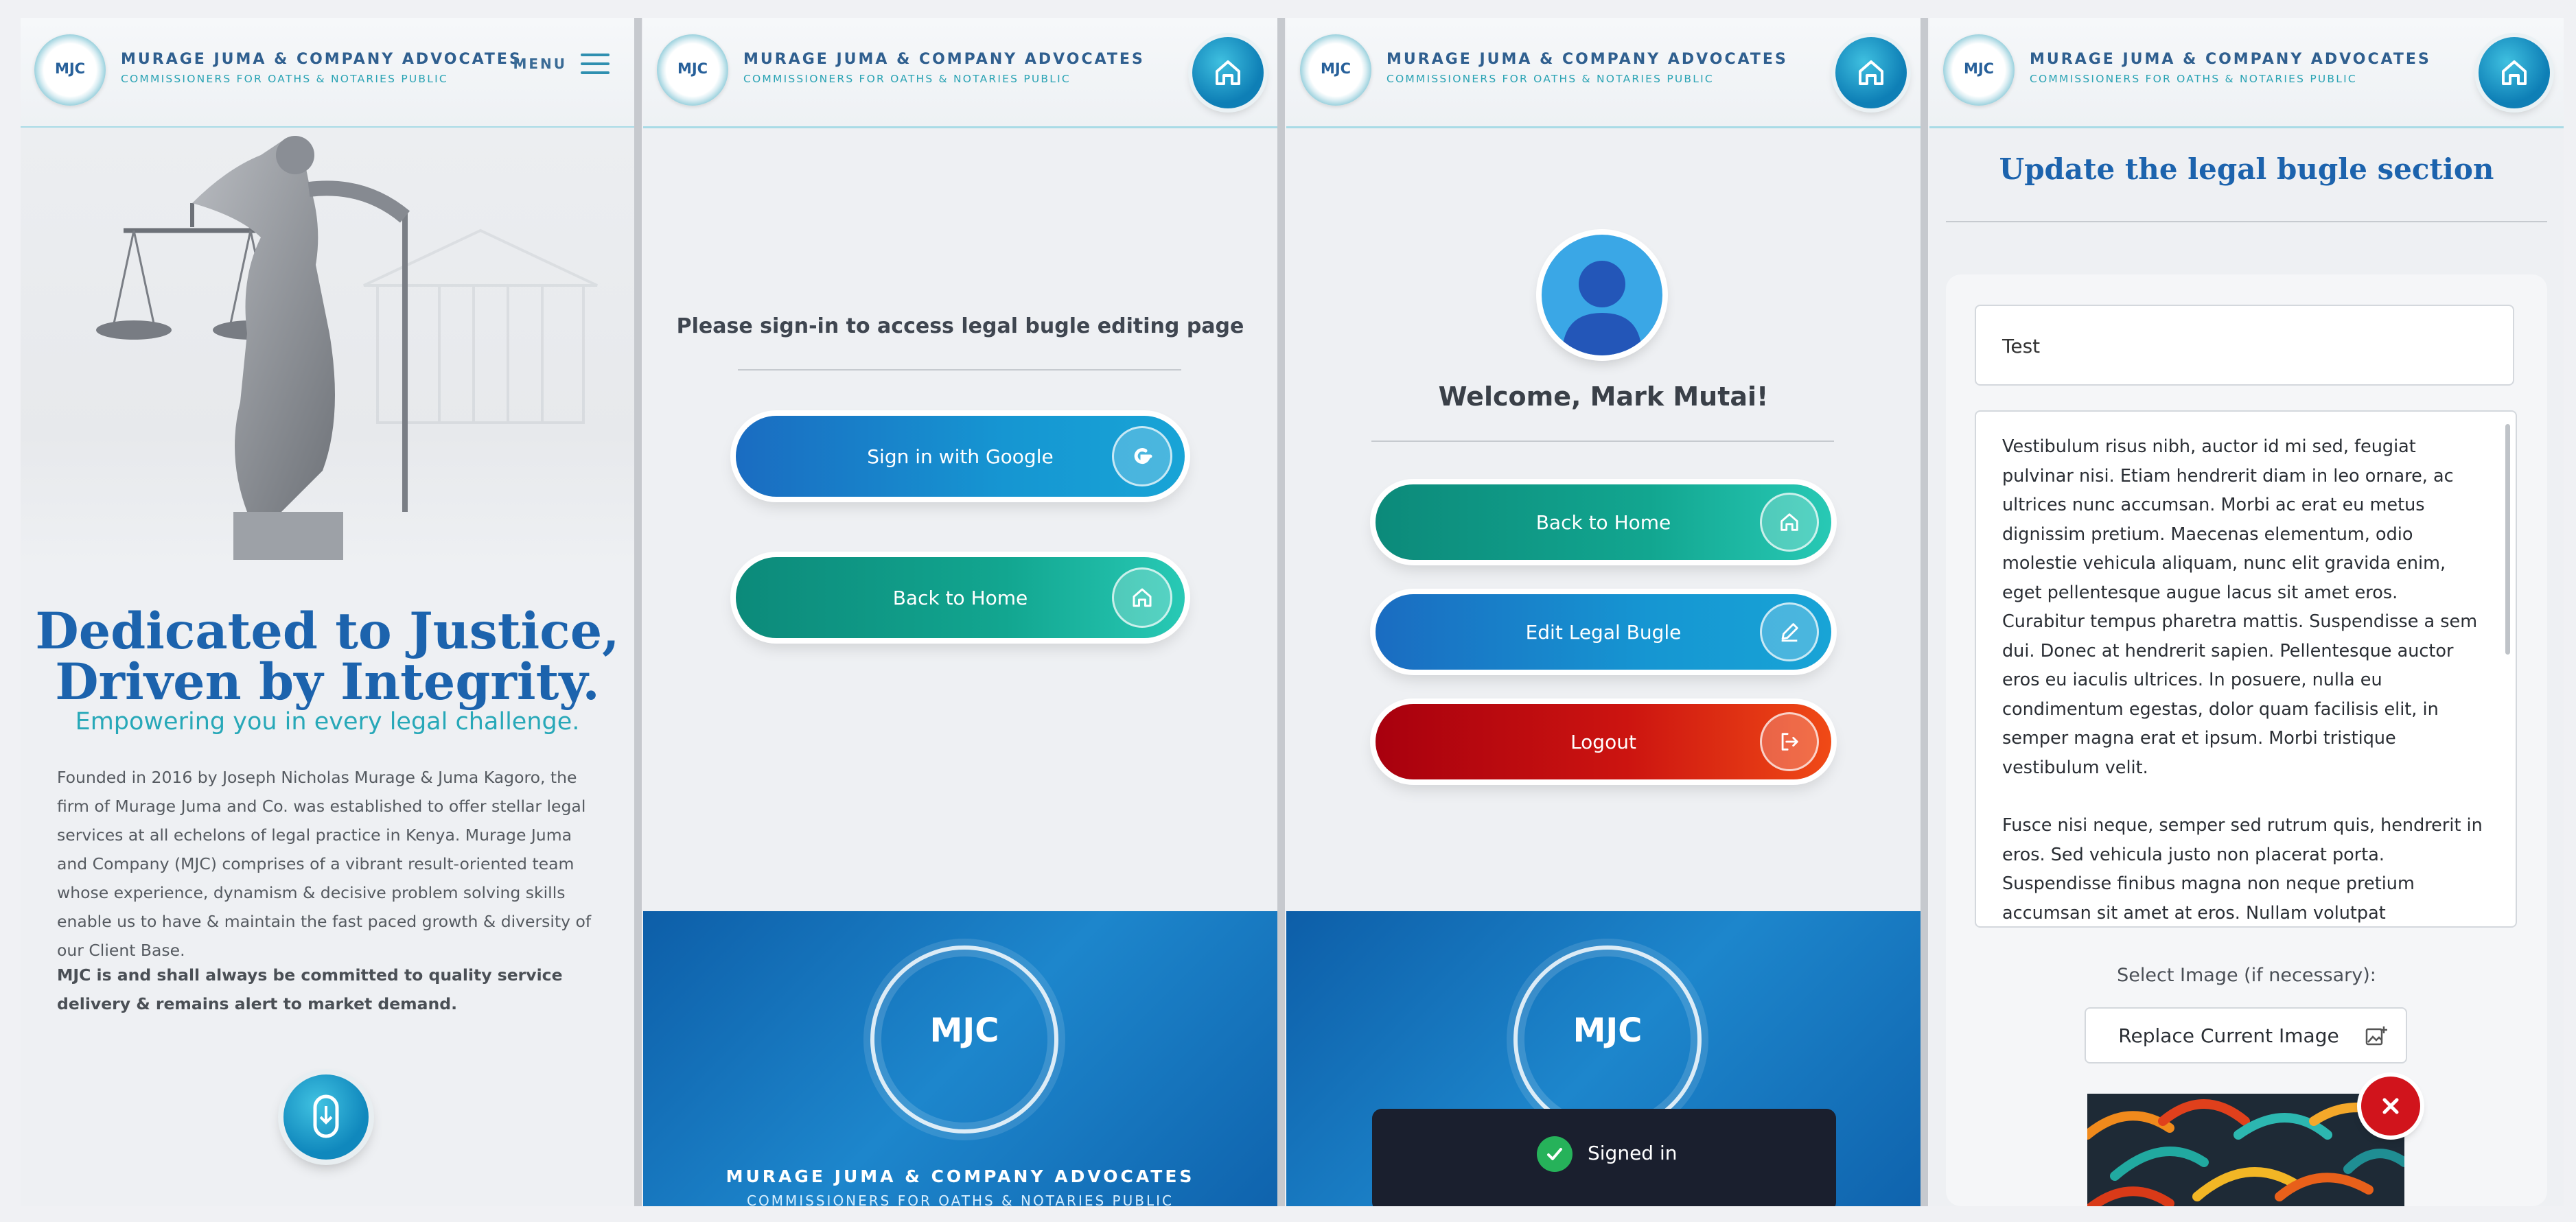 The image size is (2576, 1222). Describe the element at coordinates (1555, 1154) in the screenshot. I see `check-icon` at that location.